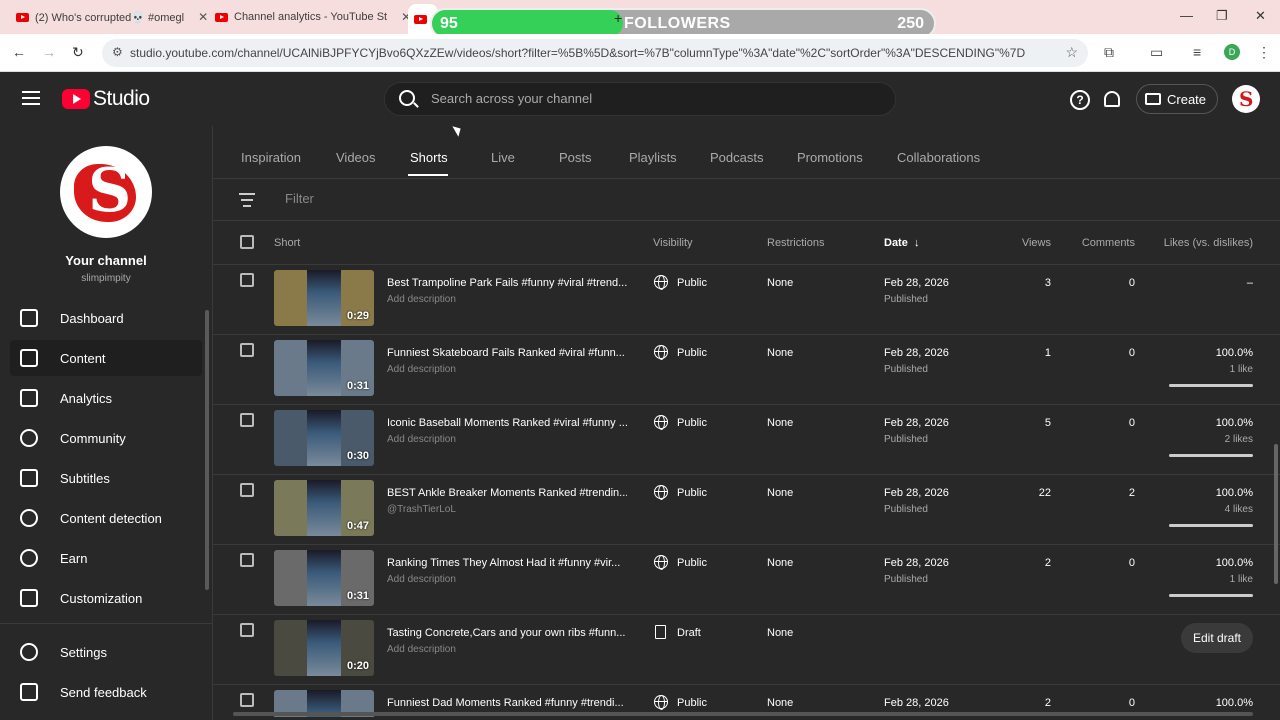  Describe the element at coordinates (736, 157) in the screenshot. I see `tab-podcasts: Podcasts` at that location.